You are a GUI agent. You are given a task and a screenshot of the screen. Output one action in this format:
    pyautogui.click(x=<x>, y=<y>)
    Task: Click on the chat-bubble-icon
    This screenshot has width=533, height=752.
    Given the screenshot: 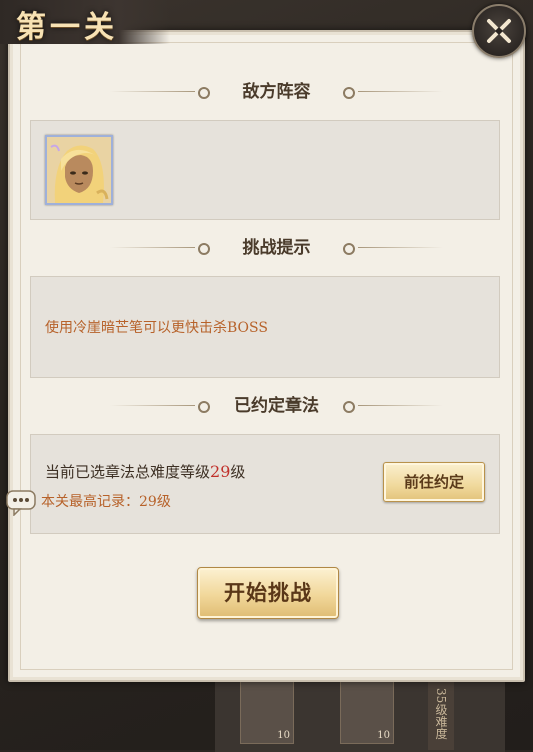 What is the action you would take?
    pyautogui.click(x=21, y=503)
    